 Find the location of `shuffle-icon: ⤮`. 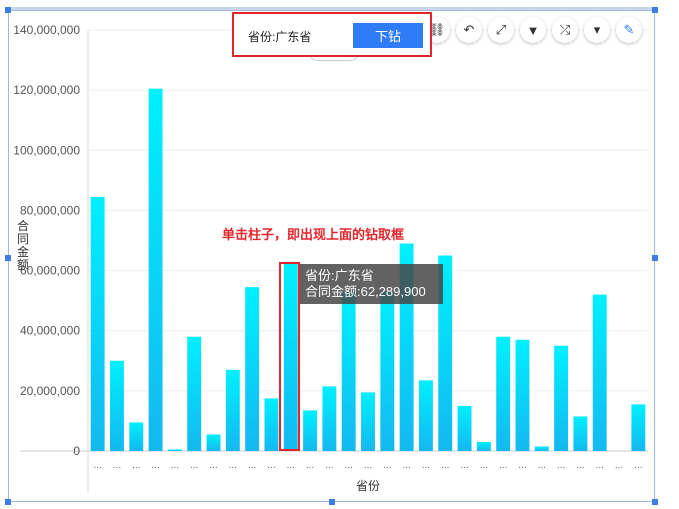

shuffle-icon: ⤮ is located at coordinates (565, 30).